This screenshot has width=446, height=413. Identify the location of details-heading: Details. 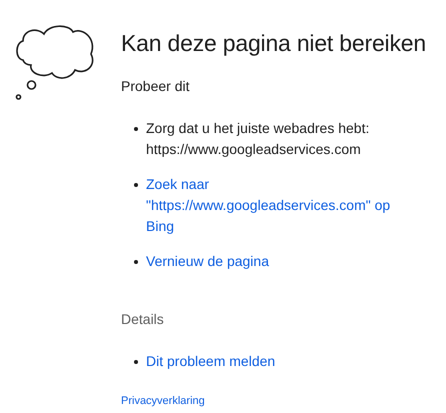
(143, 319).